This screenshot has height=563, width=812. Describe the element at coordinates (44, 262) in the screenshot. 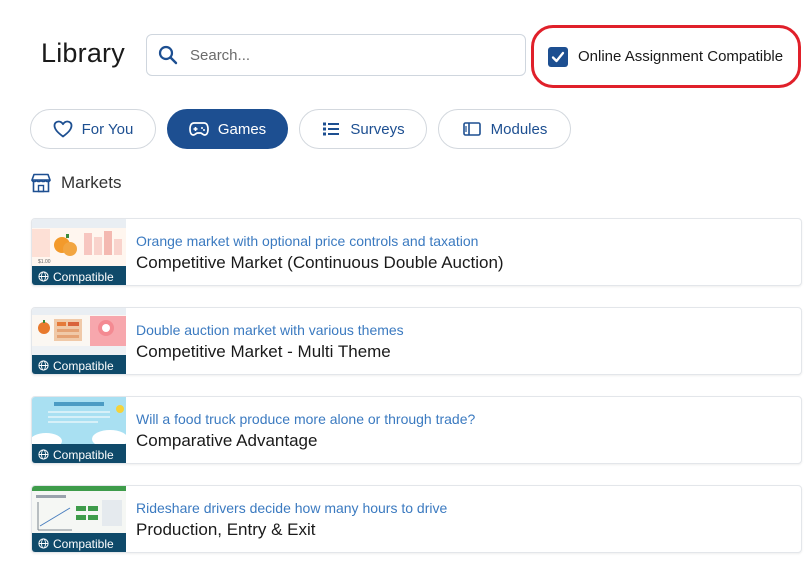

I see `svg-text: $1.00` at that location.